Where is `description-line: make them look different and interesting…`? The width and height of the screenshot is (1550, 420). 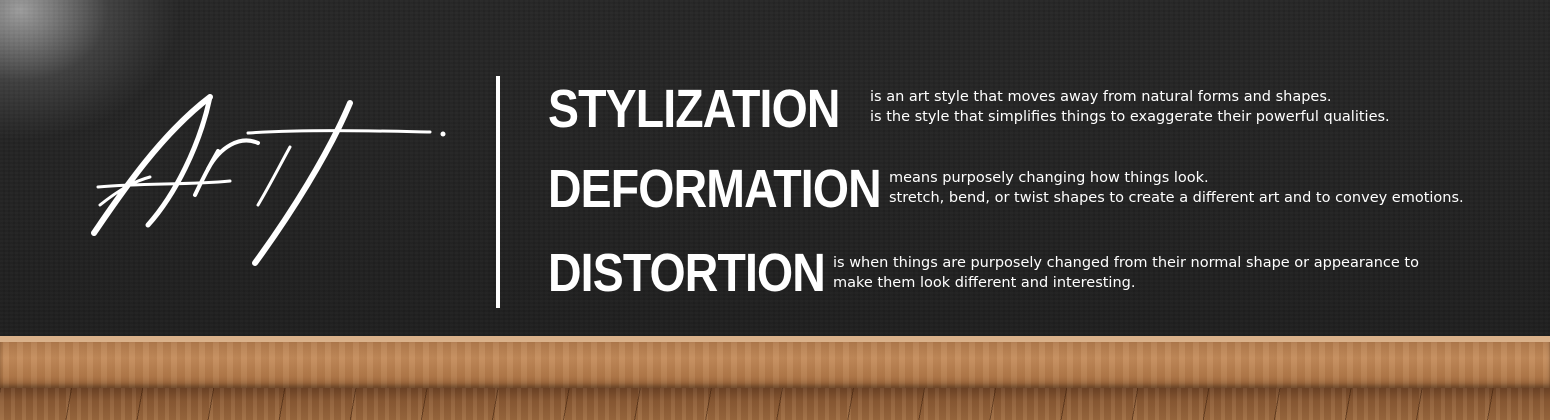 description-line: make them look different and interesting… is located at coordinates (984, 283).